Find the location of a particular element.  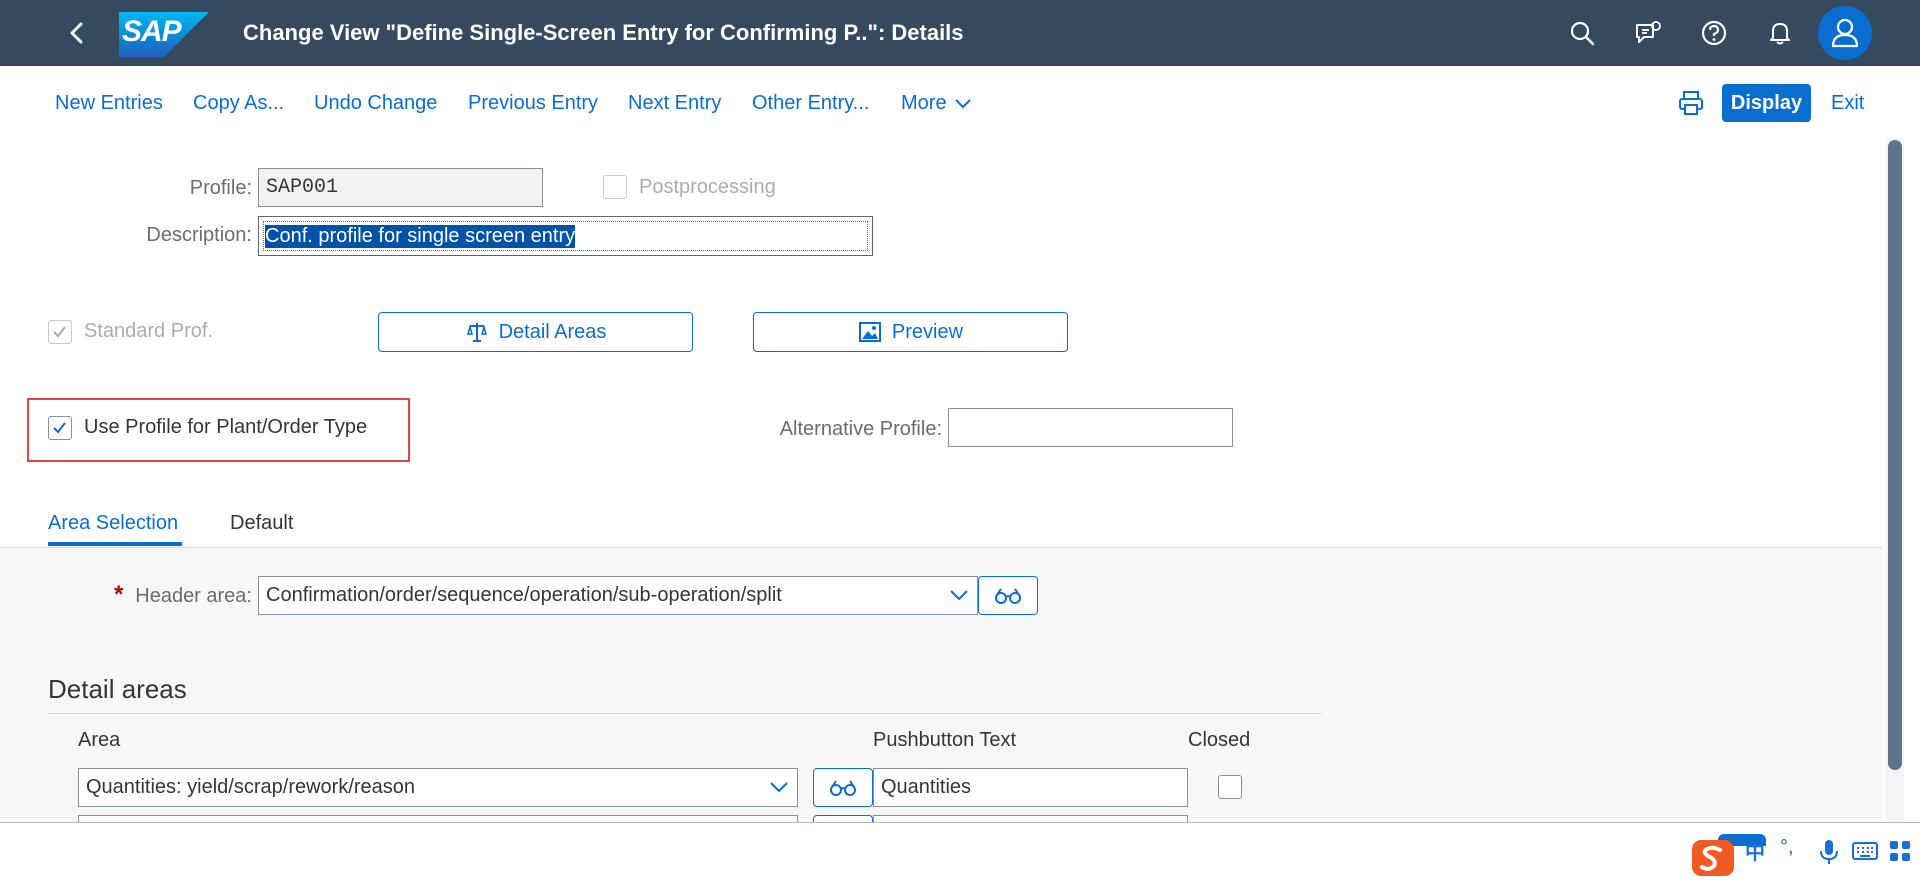

standard-prof-checkbox is located at coordinates (60, 332).